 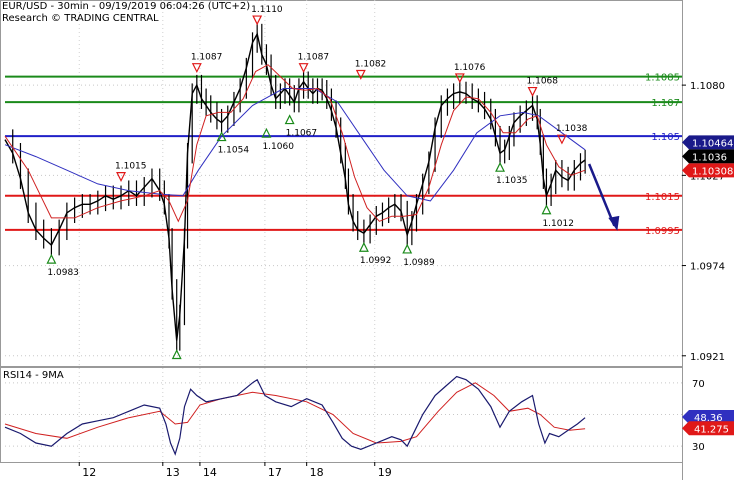 What do you see at coordinates (665, 103) in the screenshot?
I see `level-label: 1.107` at bounding box center [665, 103].